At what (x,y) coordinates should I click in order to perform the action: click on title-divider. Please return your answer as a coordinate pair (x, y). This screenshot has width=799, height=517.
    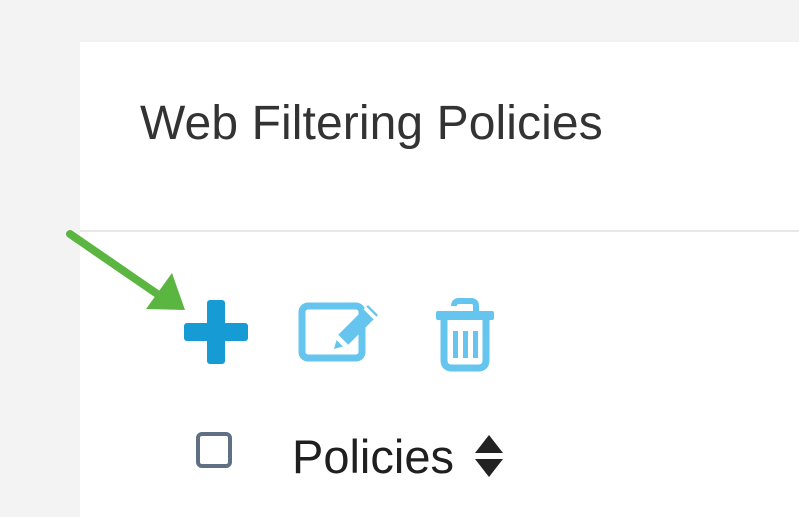
    Looking at the image, I should click on (439, 231).